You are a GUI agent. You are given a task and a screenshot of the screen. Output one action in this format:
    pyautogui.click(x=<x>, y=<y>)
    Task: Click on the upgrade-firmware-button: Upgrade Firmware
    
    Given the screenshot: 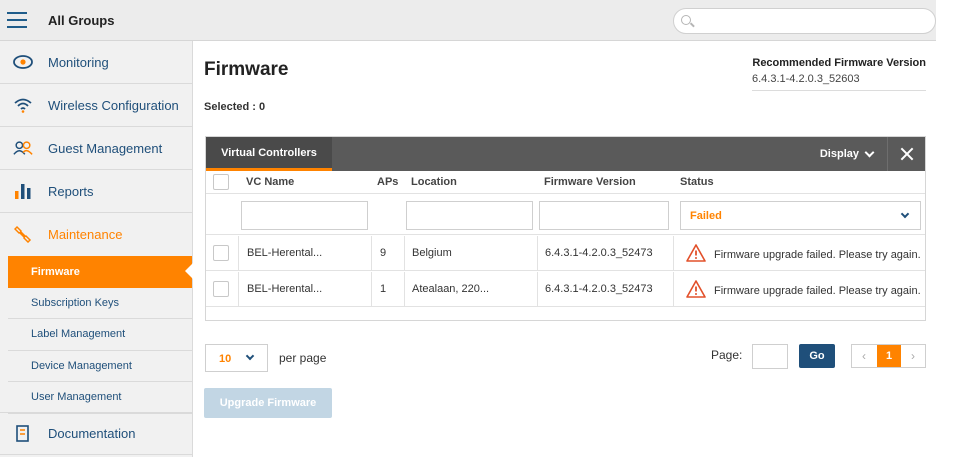 What is the action you would take?
    pyautogui.click(x=268, y=403)
    